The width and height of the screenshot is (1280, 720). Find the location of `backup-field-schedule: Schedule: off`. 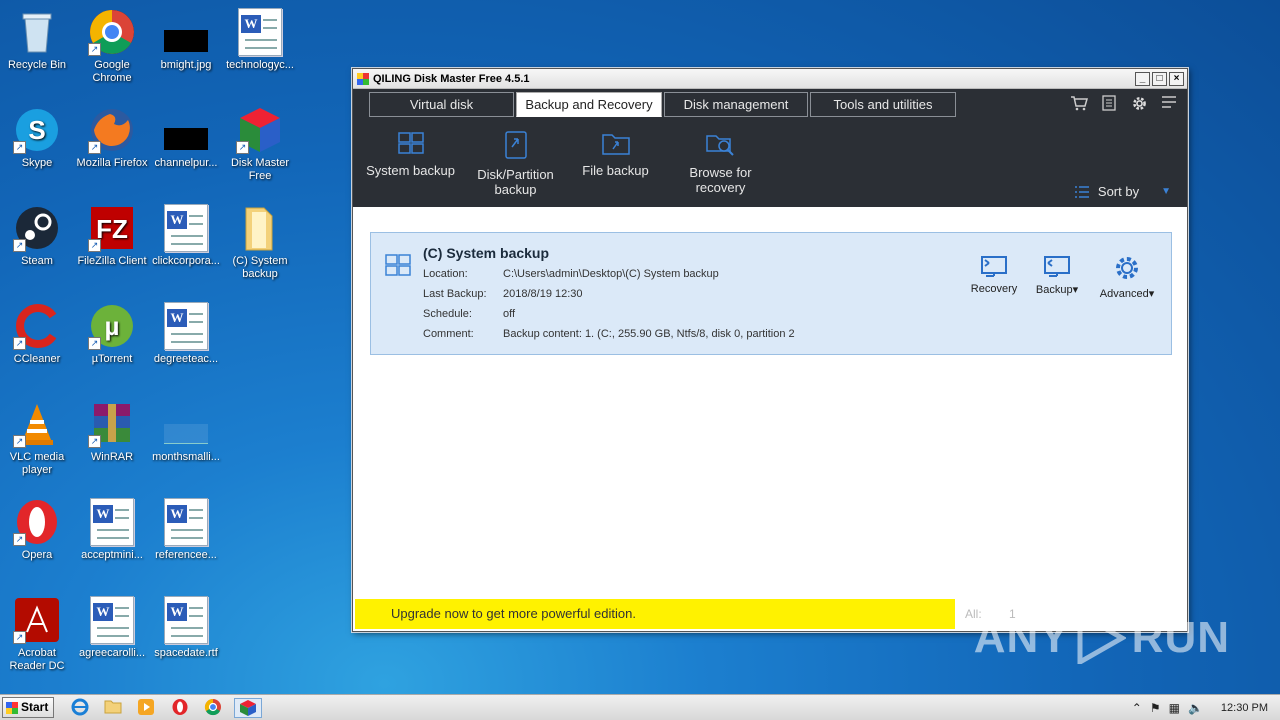

backup-field-schedule: Schedule: off is located at coordinates (469, 314).